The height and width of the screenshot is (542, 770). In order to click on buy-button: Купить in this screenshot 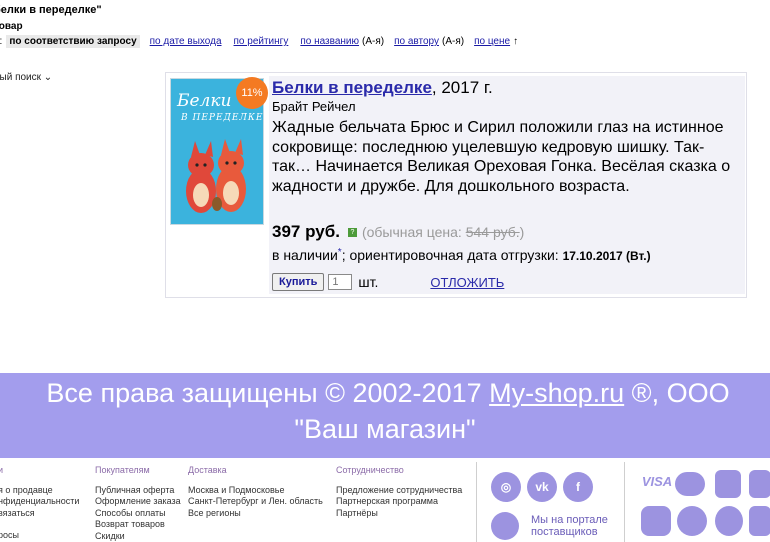, I will do `click(298, 282)`.